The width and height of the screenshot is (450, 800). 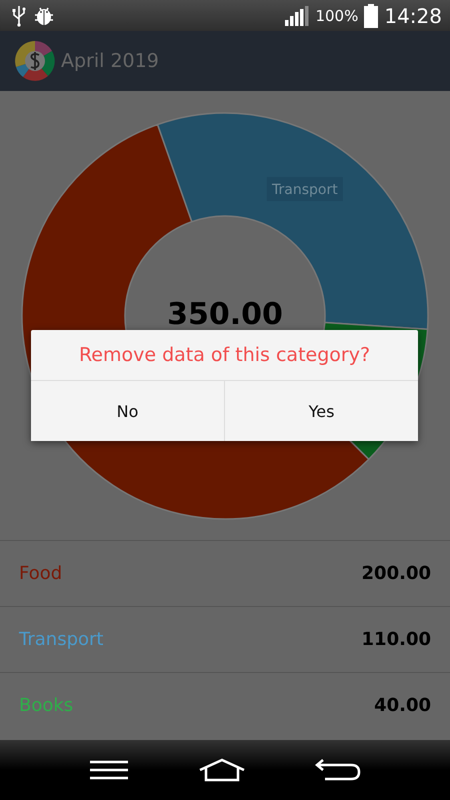 I want to click on category-amount: 40.00, so click(x=402, y=705).